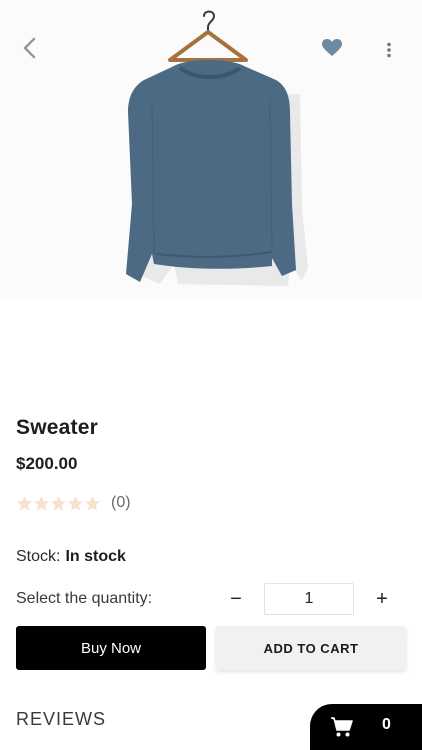 This screenshot has height=750, width=422. Describe the element at coordinates (311, 648) in the screenshot. I see `add-to-cart-button: ADD TO CART` at that location.